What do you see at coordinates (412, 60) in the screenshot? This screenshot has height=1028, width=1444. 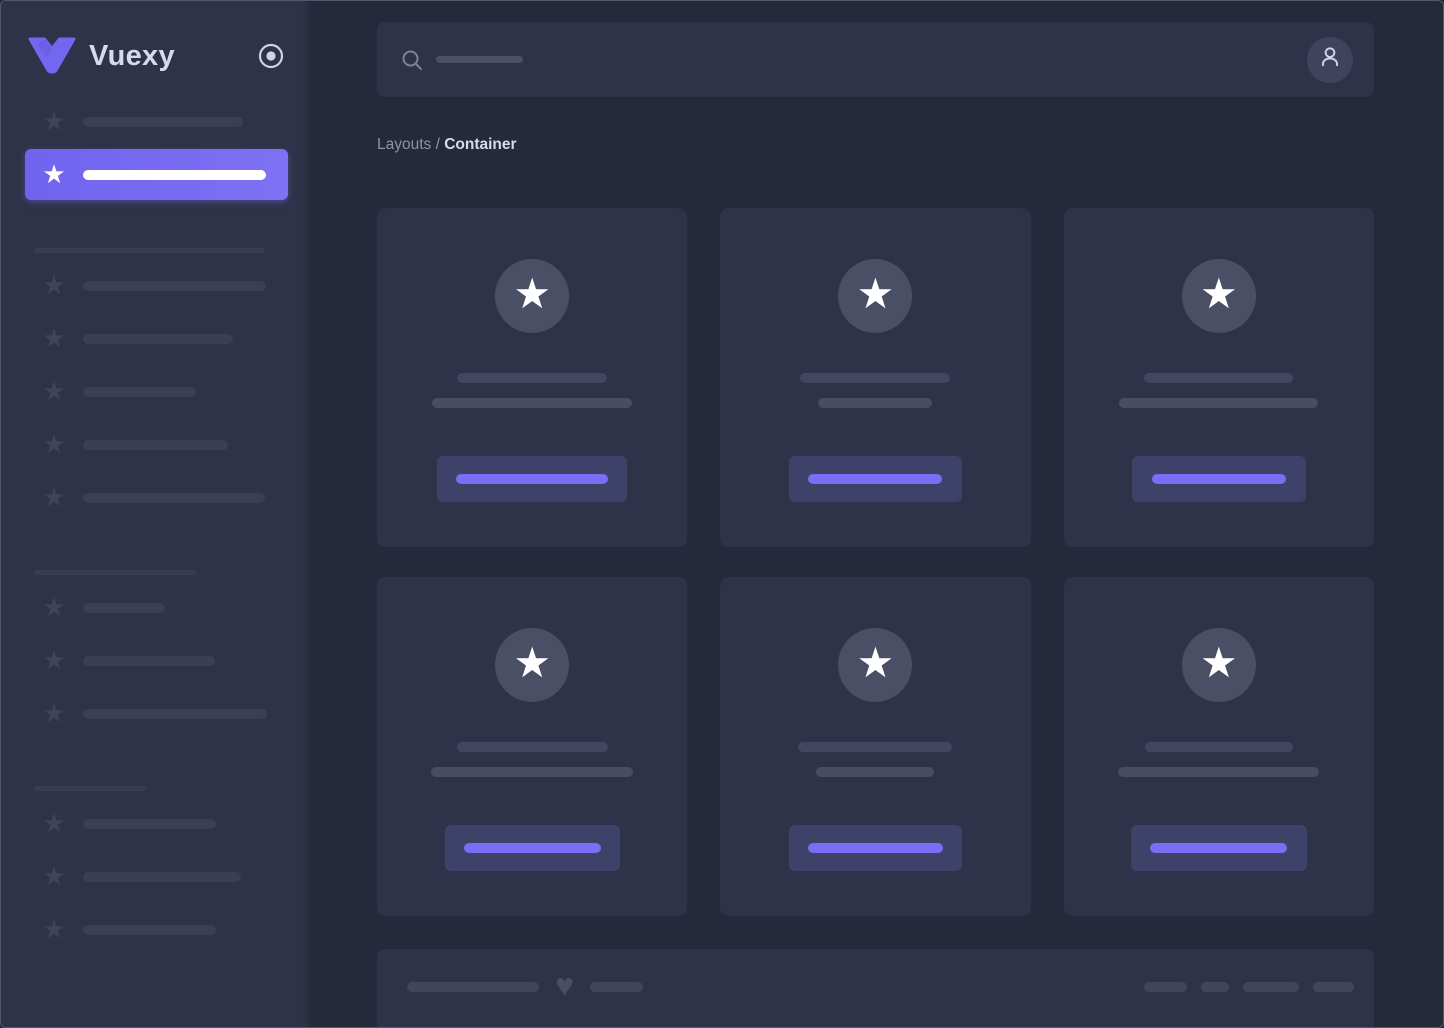 I see `search-icon` at bounding box center [412, 60].